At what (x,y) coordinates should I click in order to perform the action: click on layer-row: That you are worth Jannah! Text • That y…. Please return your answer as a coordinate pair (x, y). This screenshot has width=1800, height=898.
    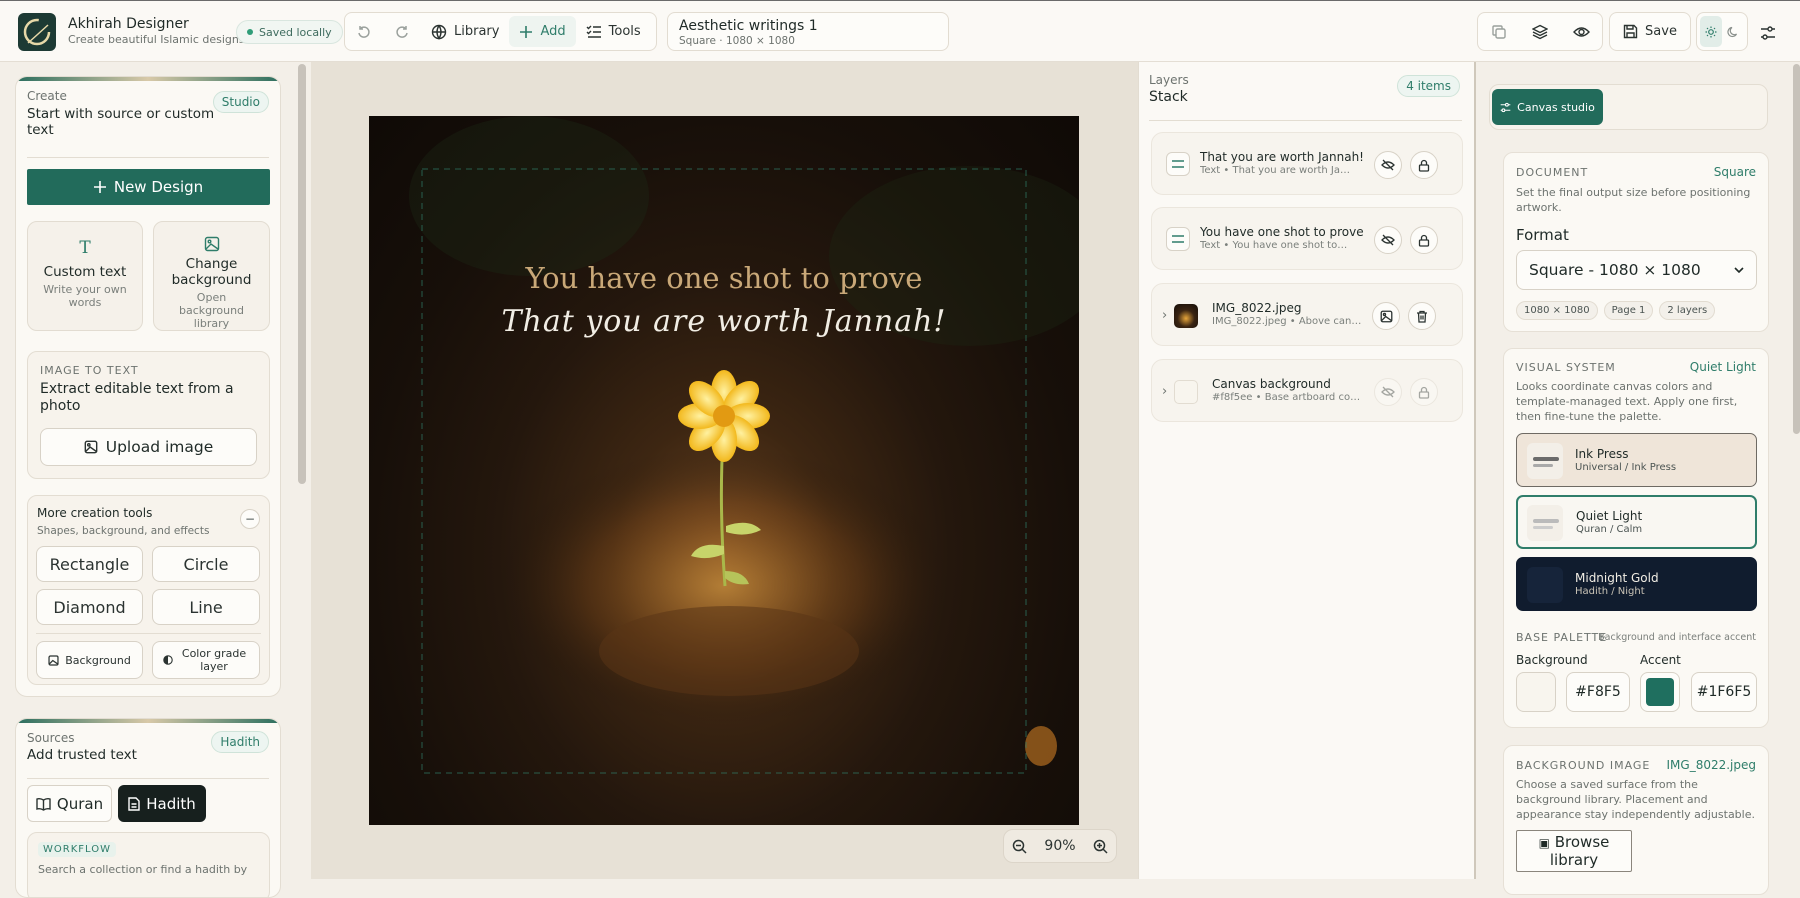
    Looking at the image, I should click on (1307, 163).